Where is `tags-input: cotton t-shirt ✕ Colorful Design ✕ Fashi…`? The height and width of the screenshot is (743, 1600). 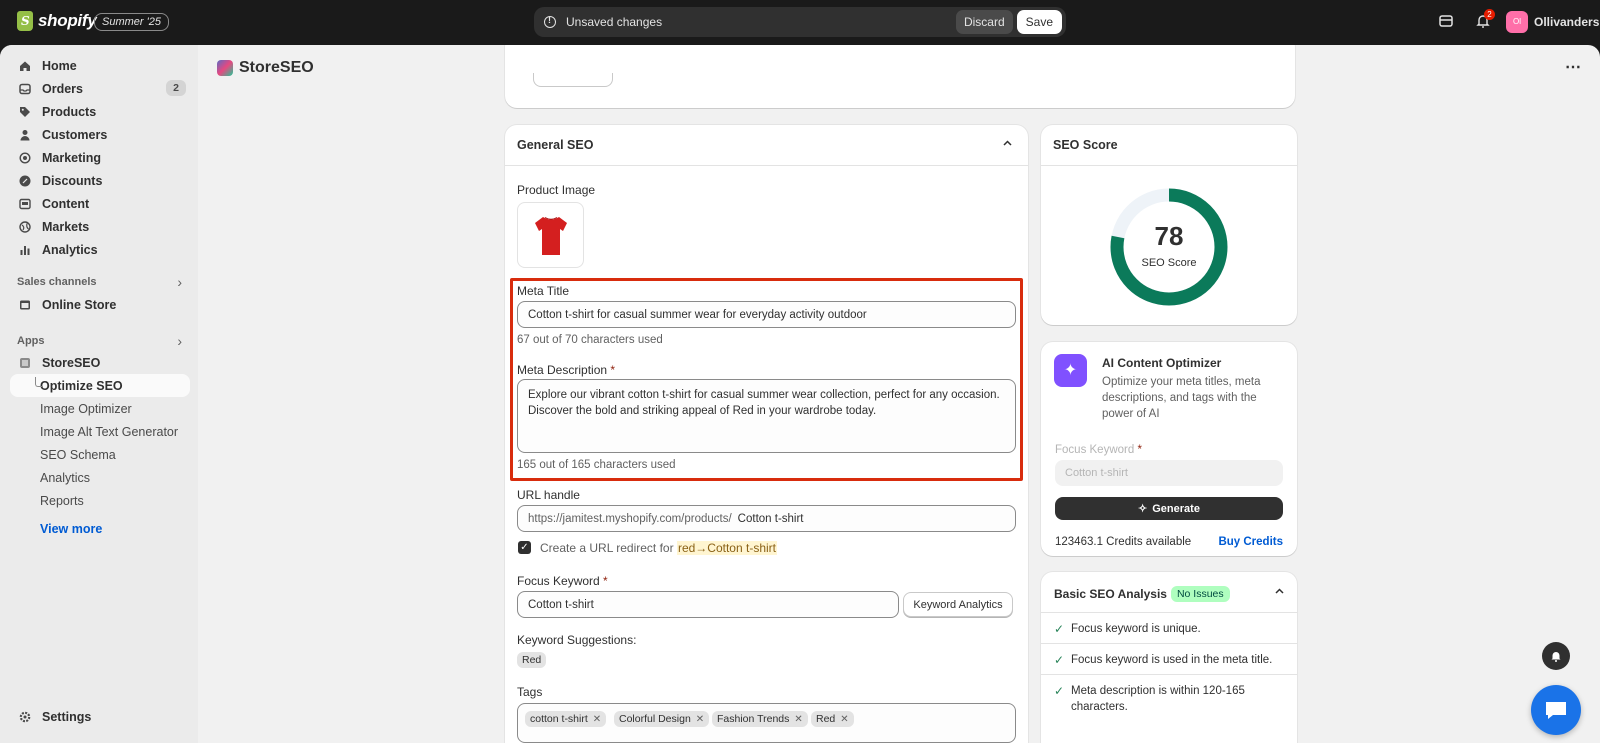 tags-input: cotton t-shirt ✕ Colorful Design ✕ Fashi… is located at coordinates (766, 723).